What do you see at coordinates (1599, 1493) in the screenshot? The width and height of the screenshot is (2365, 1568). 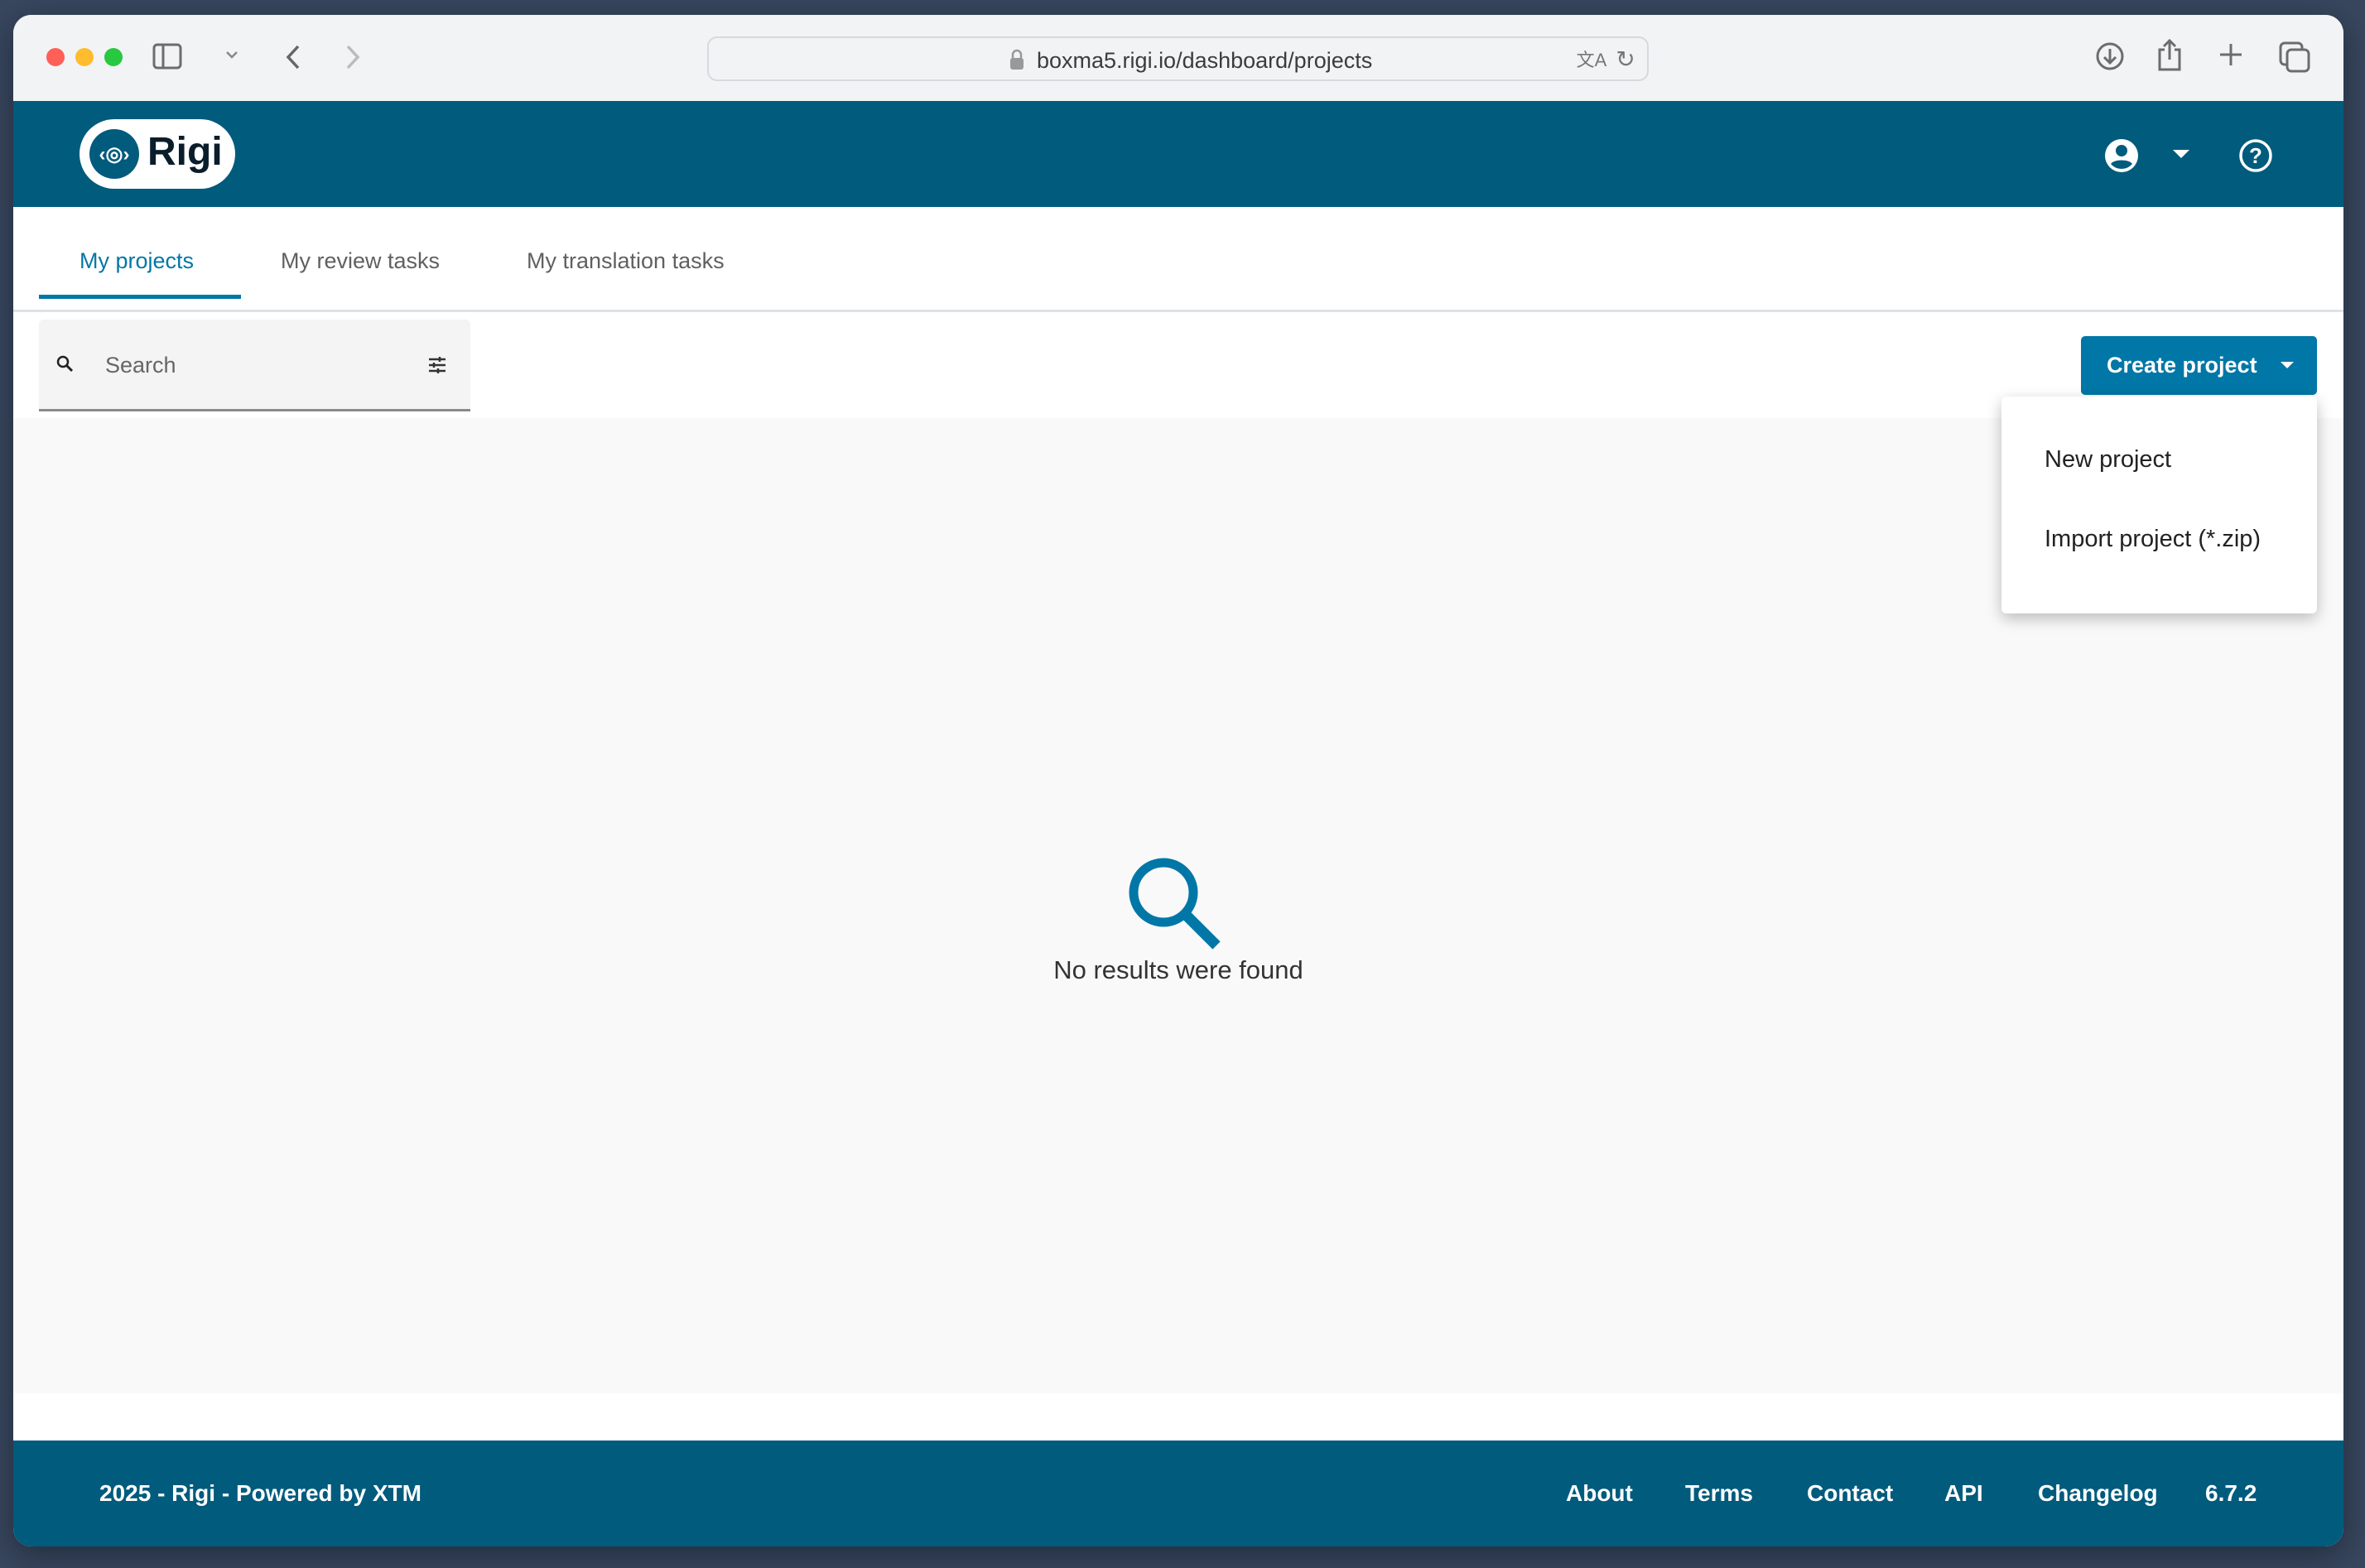 I see `footer-link-about: About` at bounding box center [1599, 1493].